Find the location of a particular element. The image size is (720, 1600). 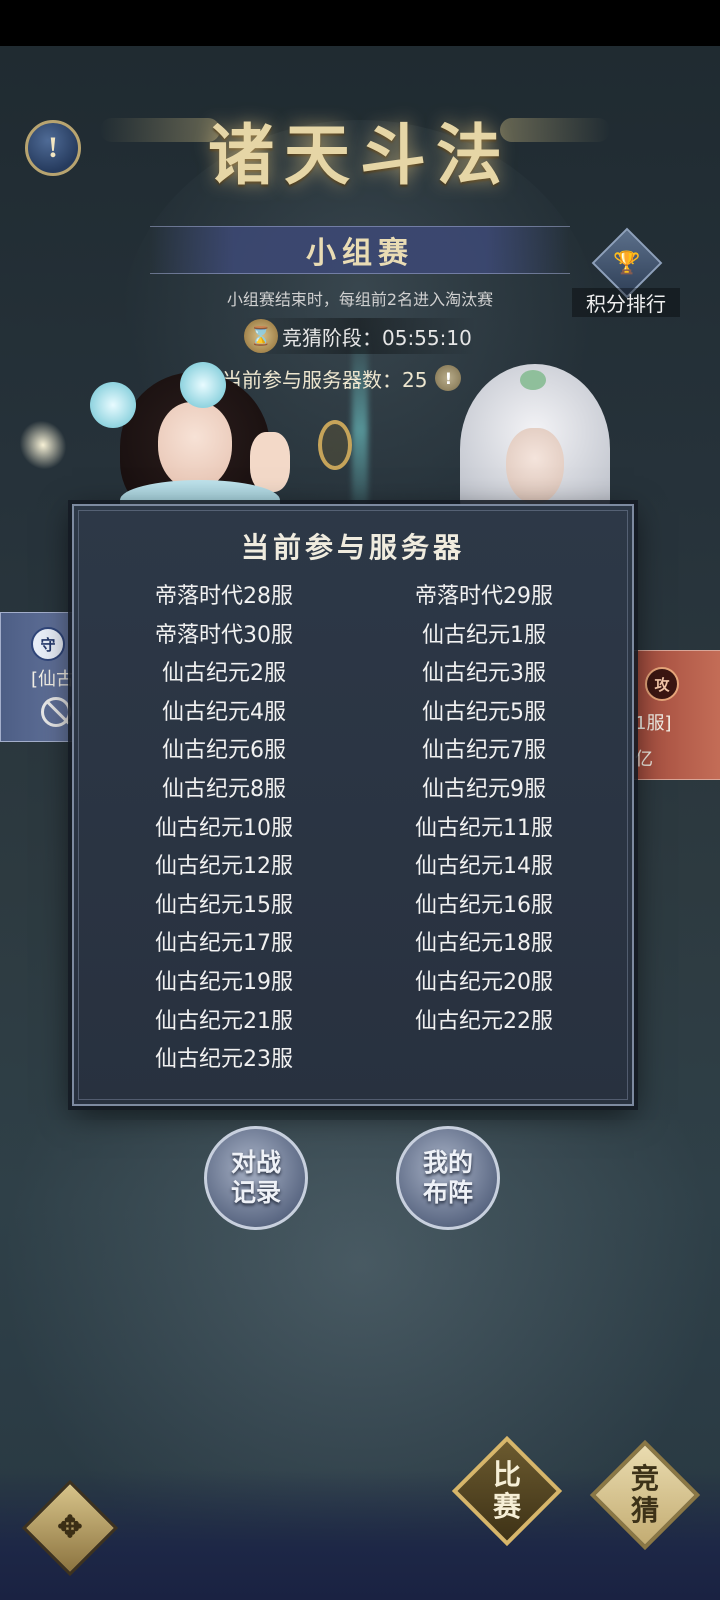

mirror-icon is located at coordinates (335, 445).